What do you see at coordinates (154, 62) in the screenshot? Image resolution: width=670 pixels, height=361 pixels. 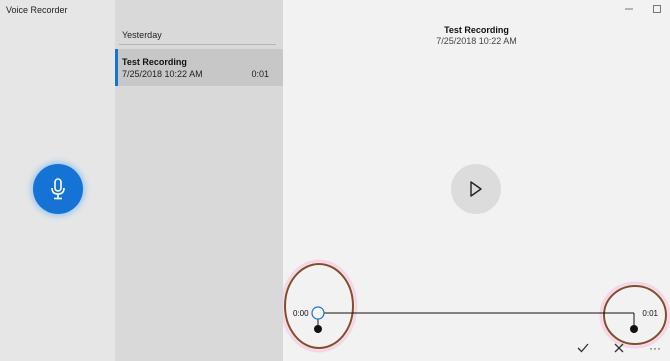 I see `recording-name: Test Recording` at bounding box center [154, 62].